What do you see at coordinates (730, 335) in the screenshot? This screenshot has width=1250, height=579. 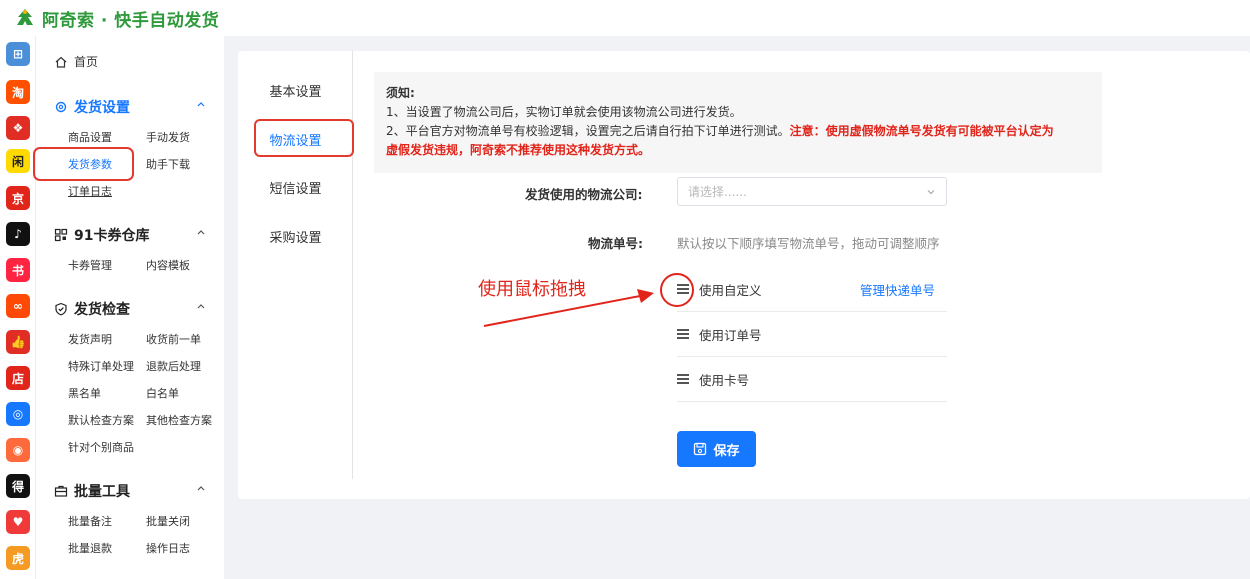 I see `drag-row-label: 使用订单号` at bounding box center [730, 335].